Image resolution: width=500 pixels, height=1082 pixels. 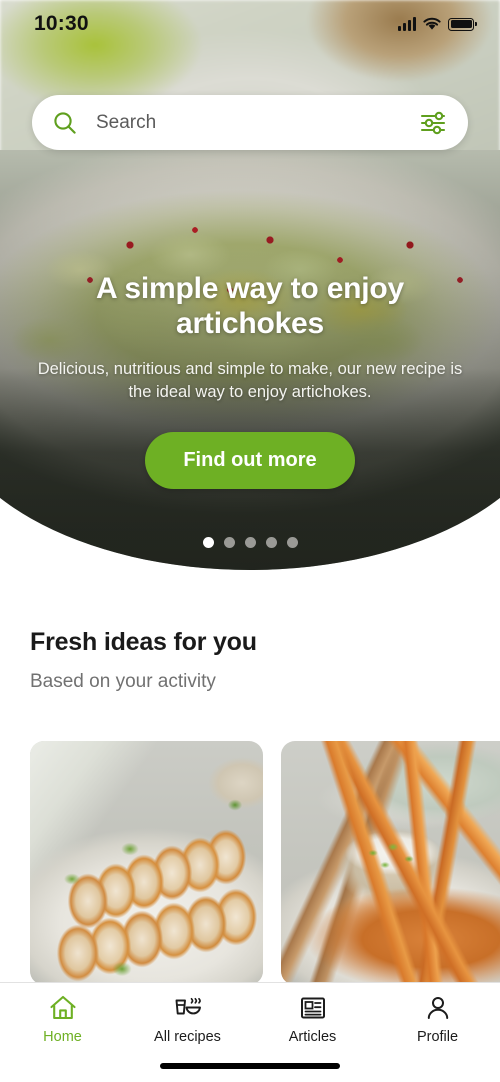 What do you see at coordinates (187, 1019) in the screenshot?
I see `nav-item-all-recipes: All recipes` at bounding box center [187, 1019].